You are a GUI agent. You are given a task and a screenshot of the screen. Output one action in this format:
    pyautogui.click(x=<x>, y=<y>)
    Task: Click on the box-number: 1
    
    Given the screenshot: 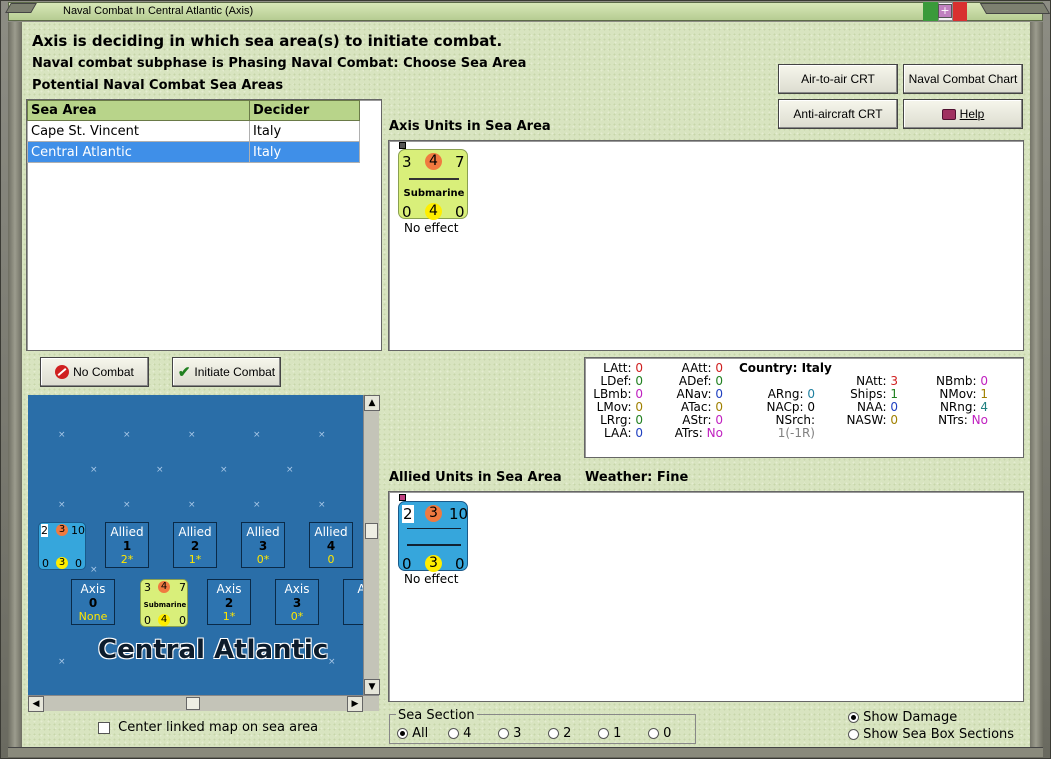 What is the action you would take?
    pyautogui.click(x=127, y=546)
    